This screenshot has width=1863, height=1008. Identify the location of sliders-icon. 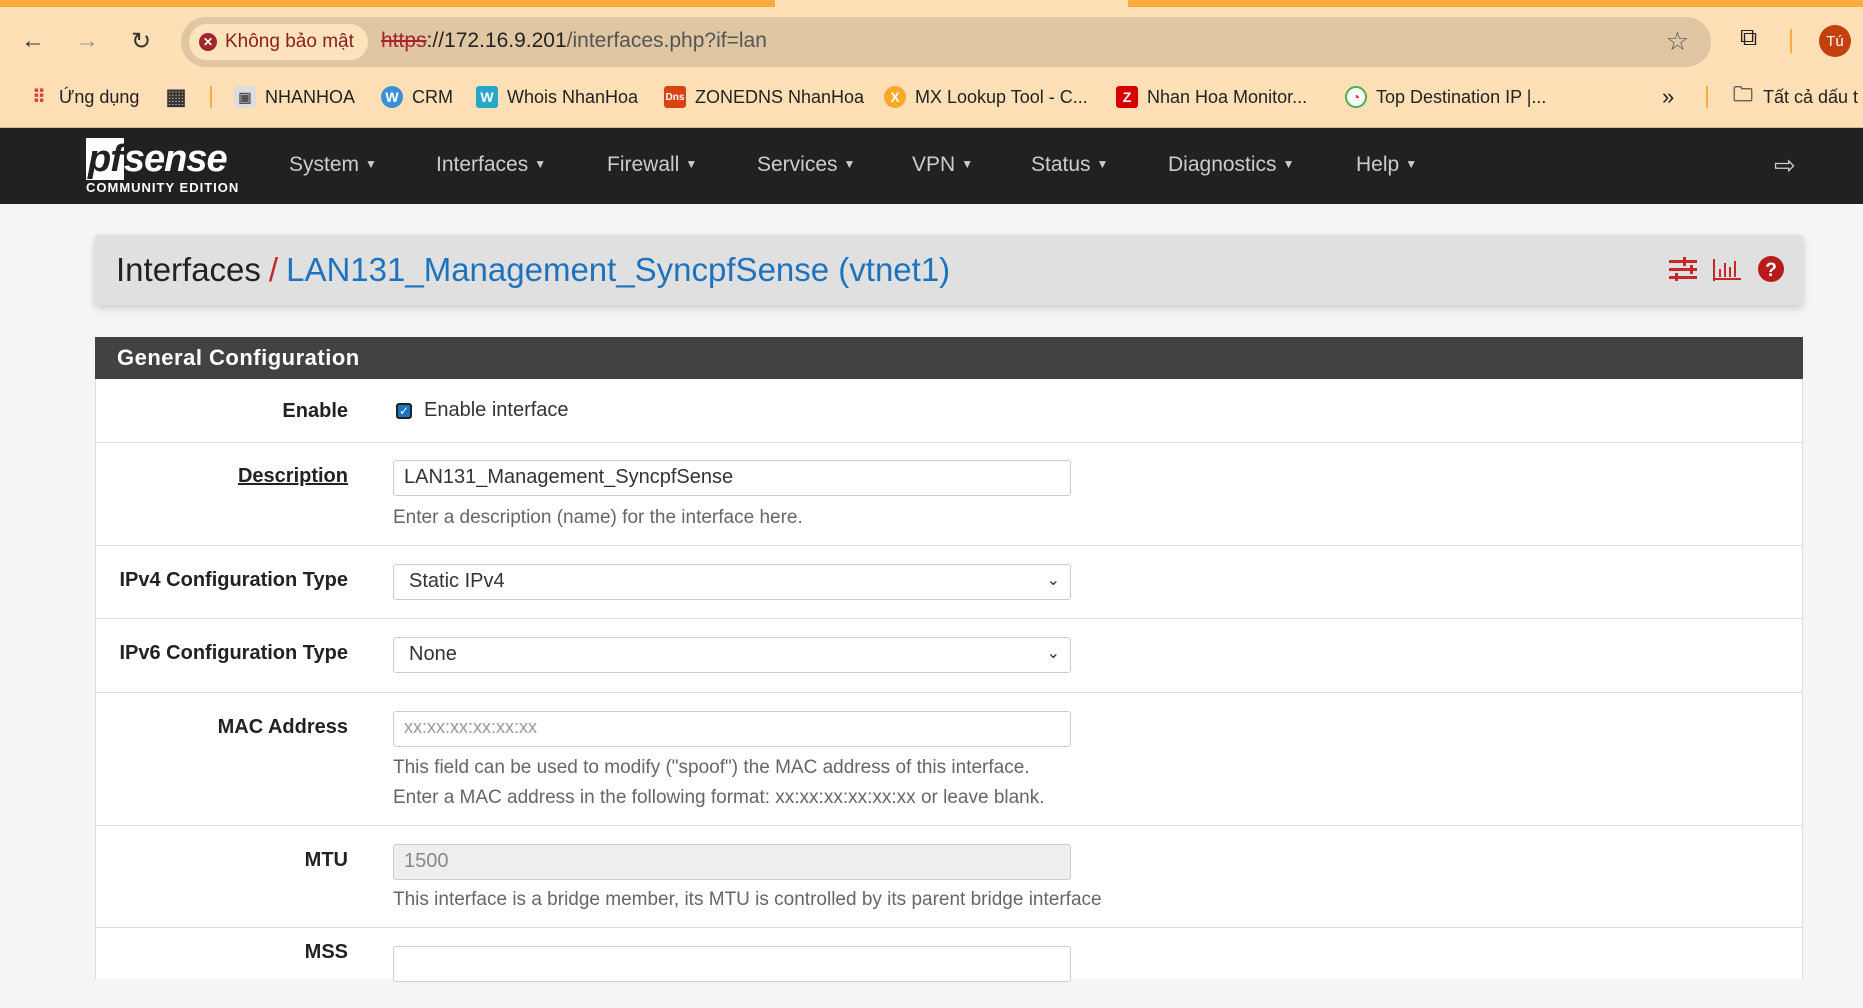
(1683, 269).